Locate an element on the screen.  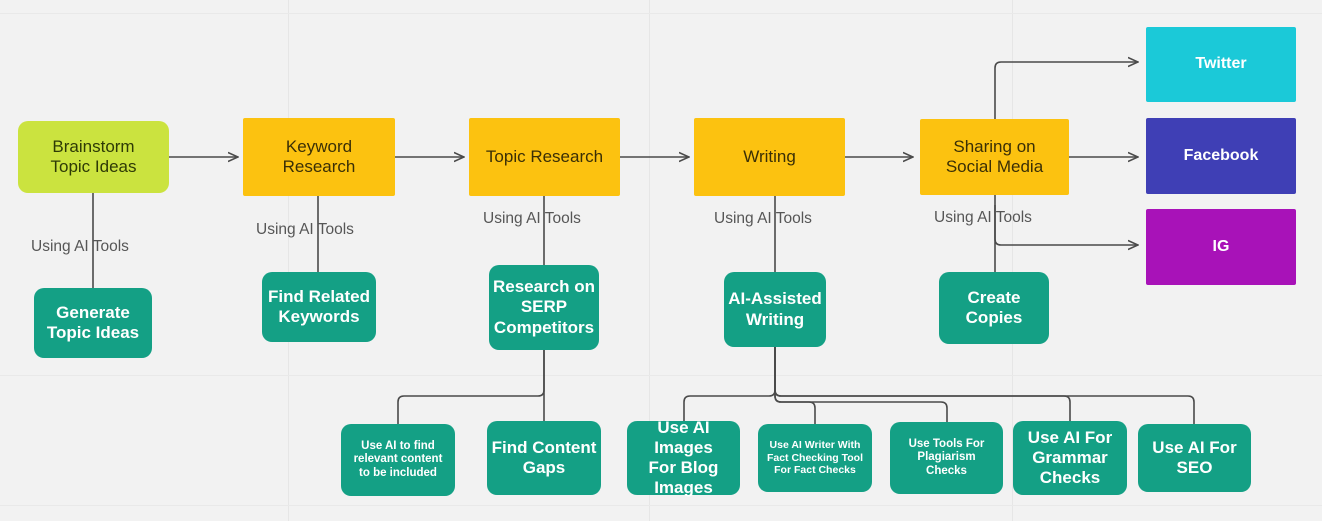
stage-writing: Writing is located at coordinates (769, 157).